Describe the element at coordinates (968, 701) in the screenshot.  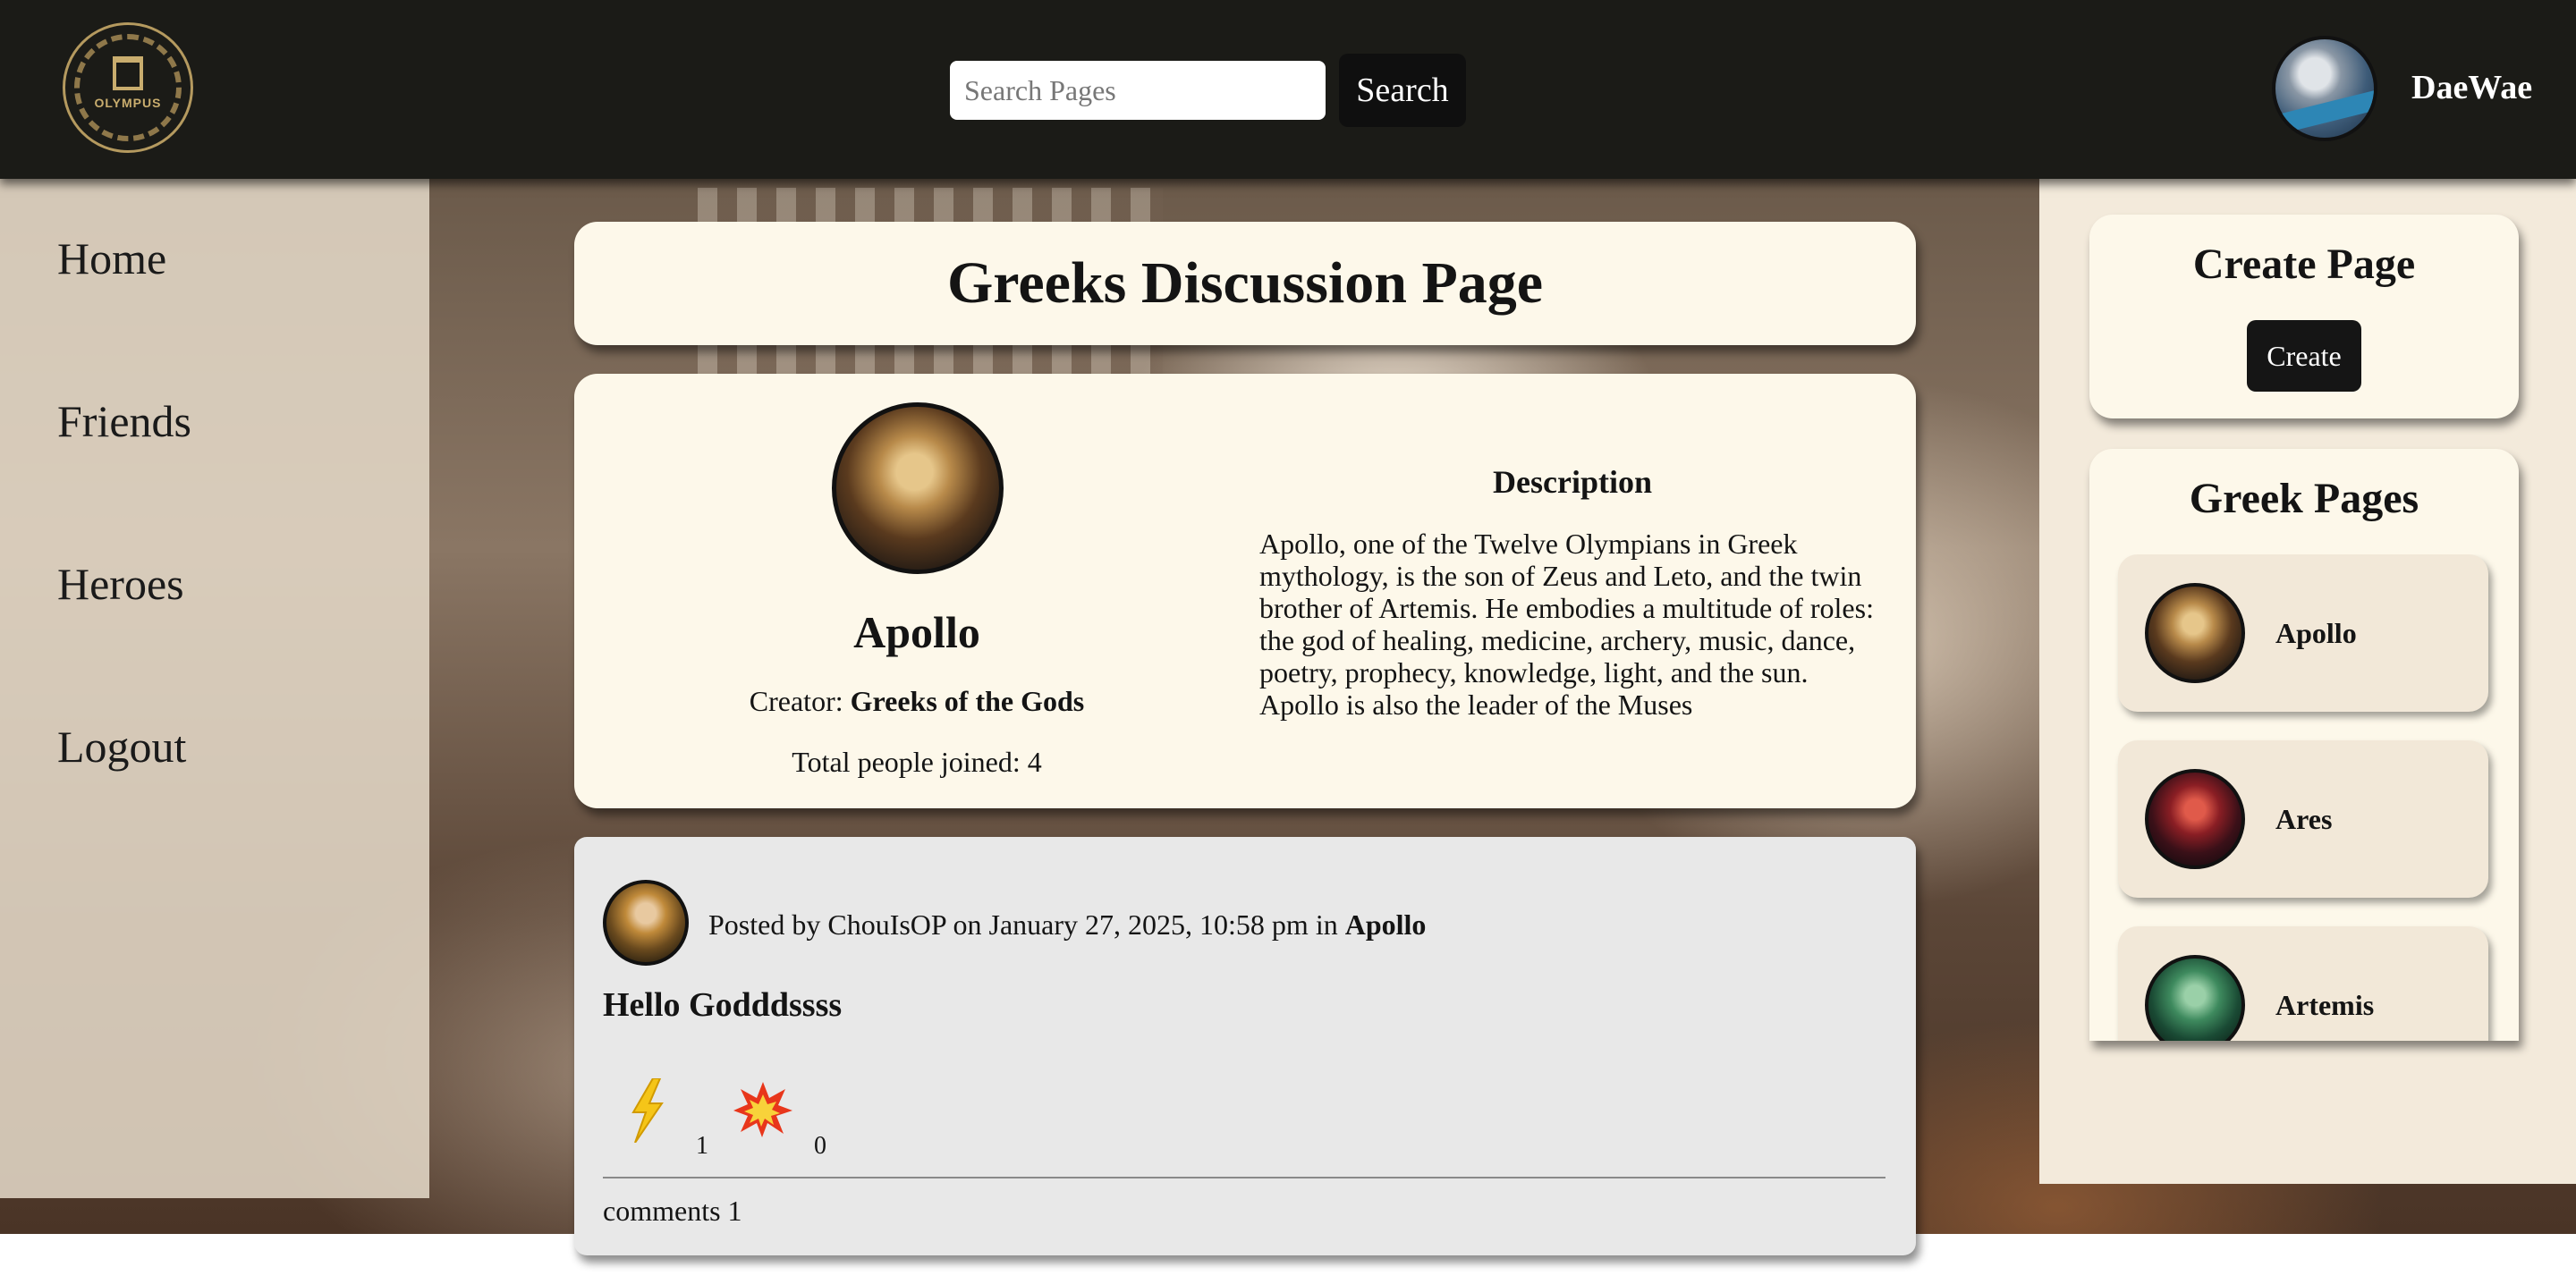
I see `creator-name: Greeks of the Gods` at that location.